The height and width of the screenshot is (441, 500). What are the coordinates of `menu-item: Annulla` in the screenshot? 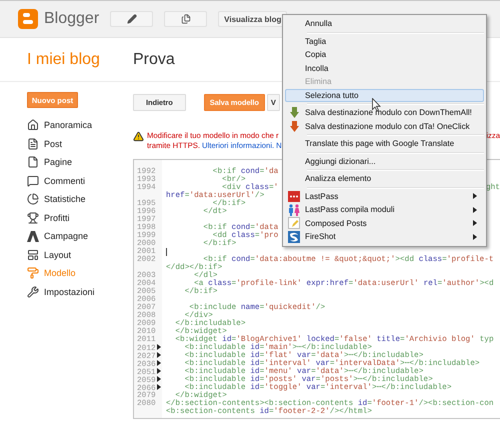 It's located at (384, 23).